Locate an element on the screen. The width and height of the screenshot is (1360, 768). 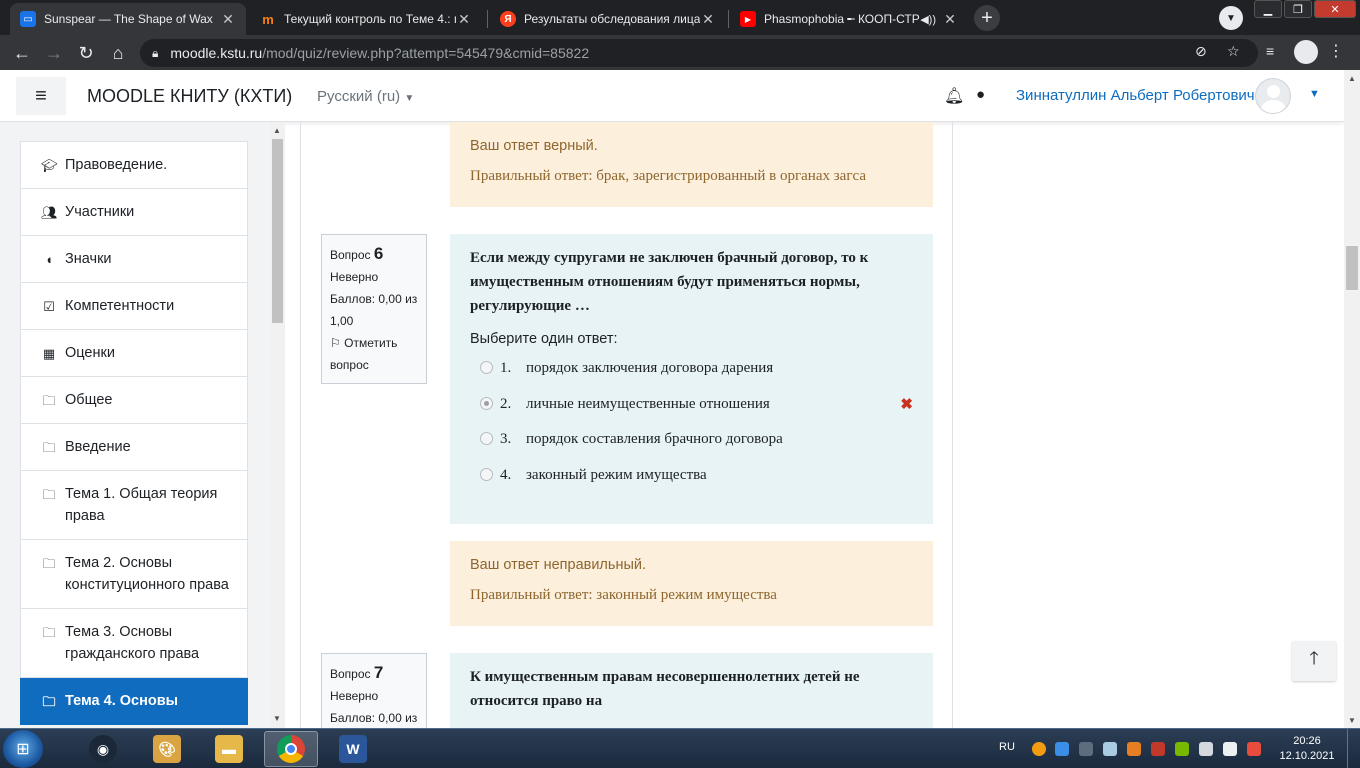
taskbar-word: W is located at coordinates (353, 749).